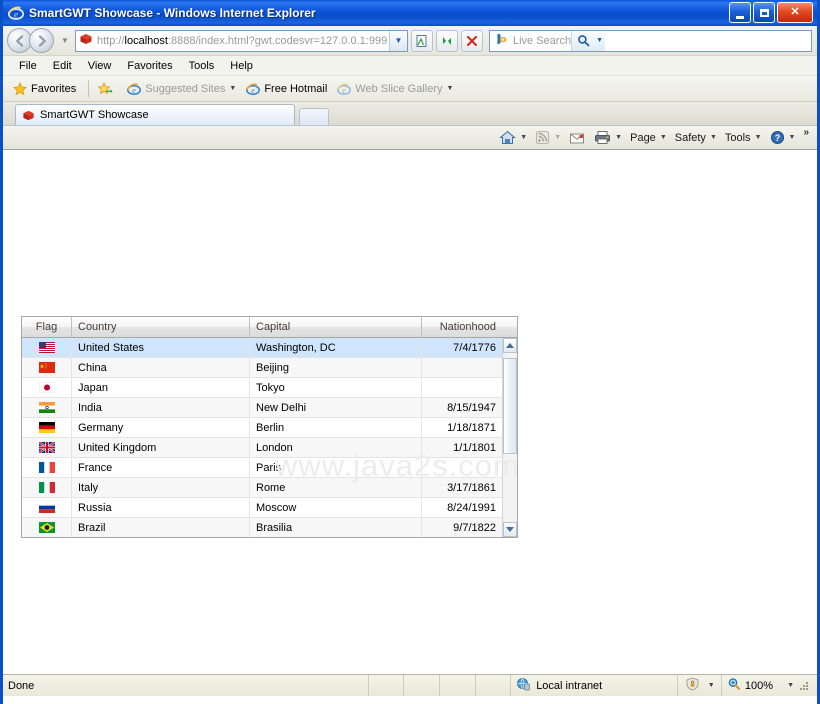  What do you see at coordinates (155, 114) in the screenshot?
I see `tab-smartgwt-showcase: SmartGWT Showcase` at bounding box center [155, 114].